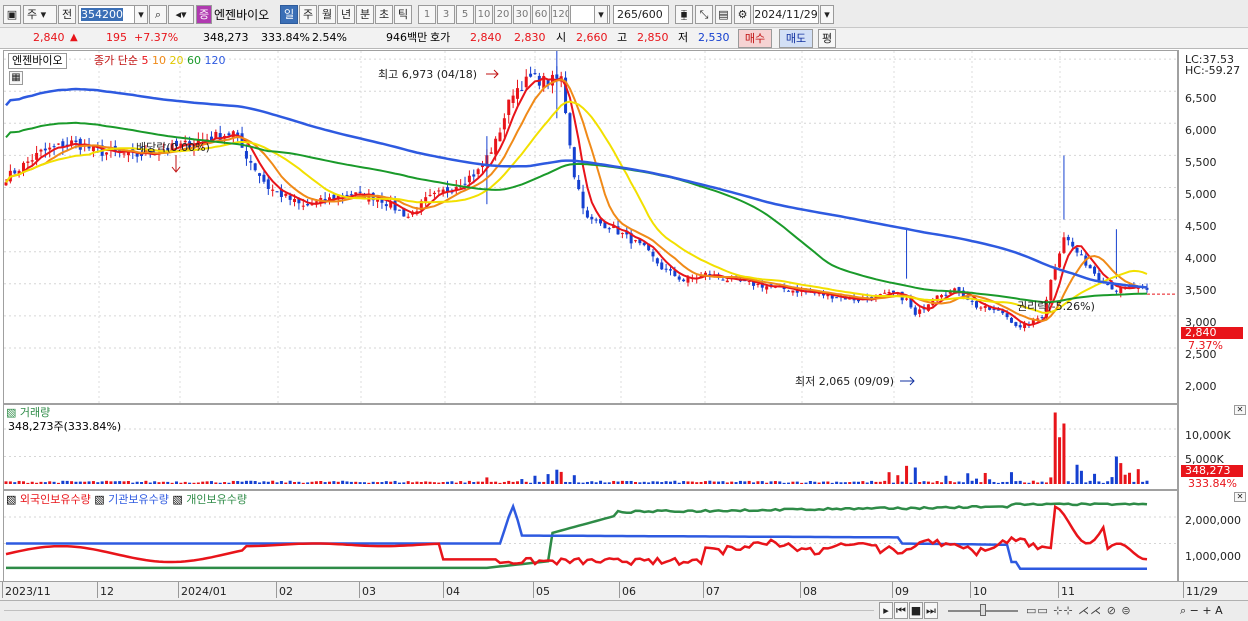 The height and width of the screenshot is (621, 1248). I want to click on open-label: 시, so click(561, 37).